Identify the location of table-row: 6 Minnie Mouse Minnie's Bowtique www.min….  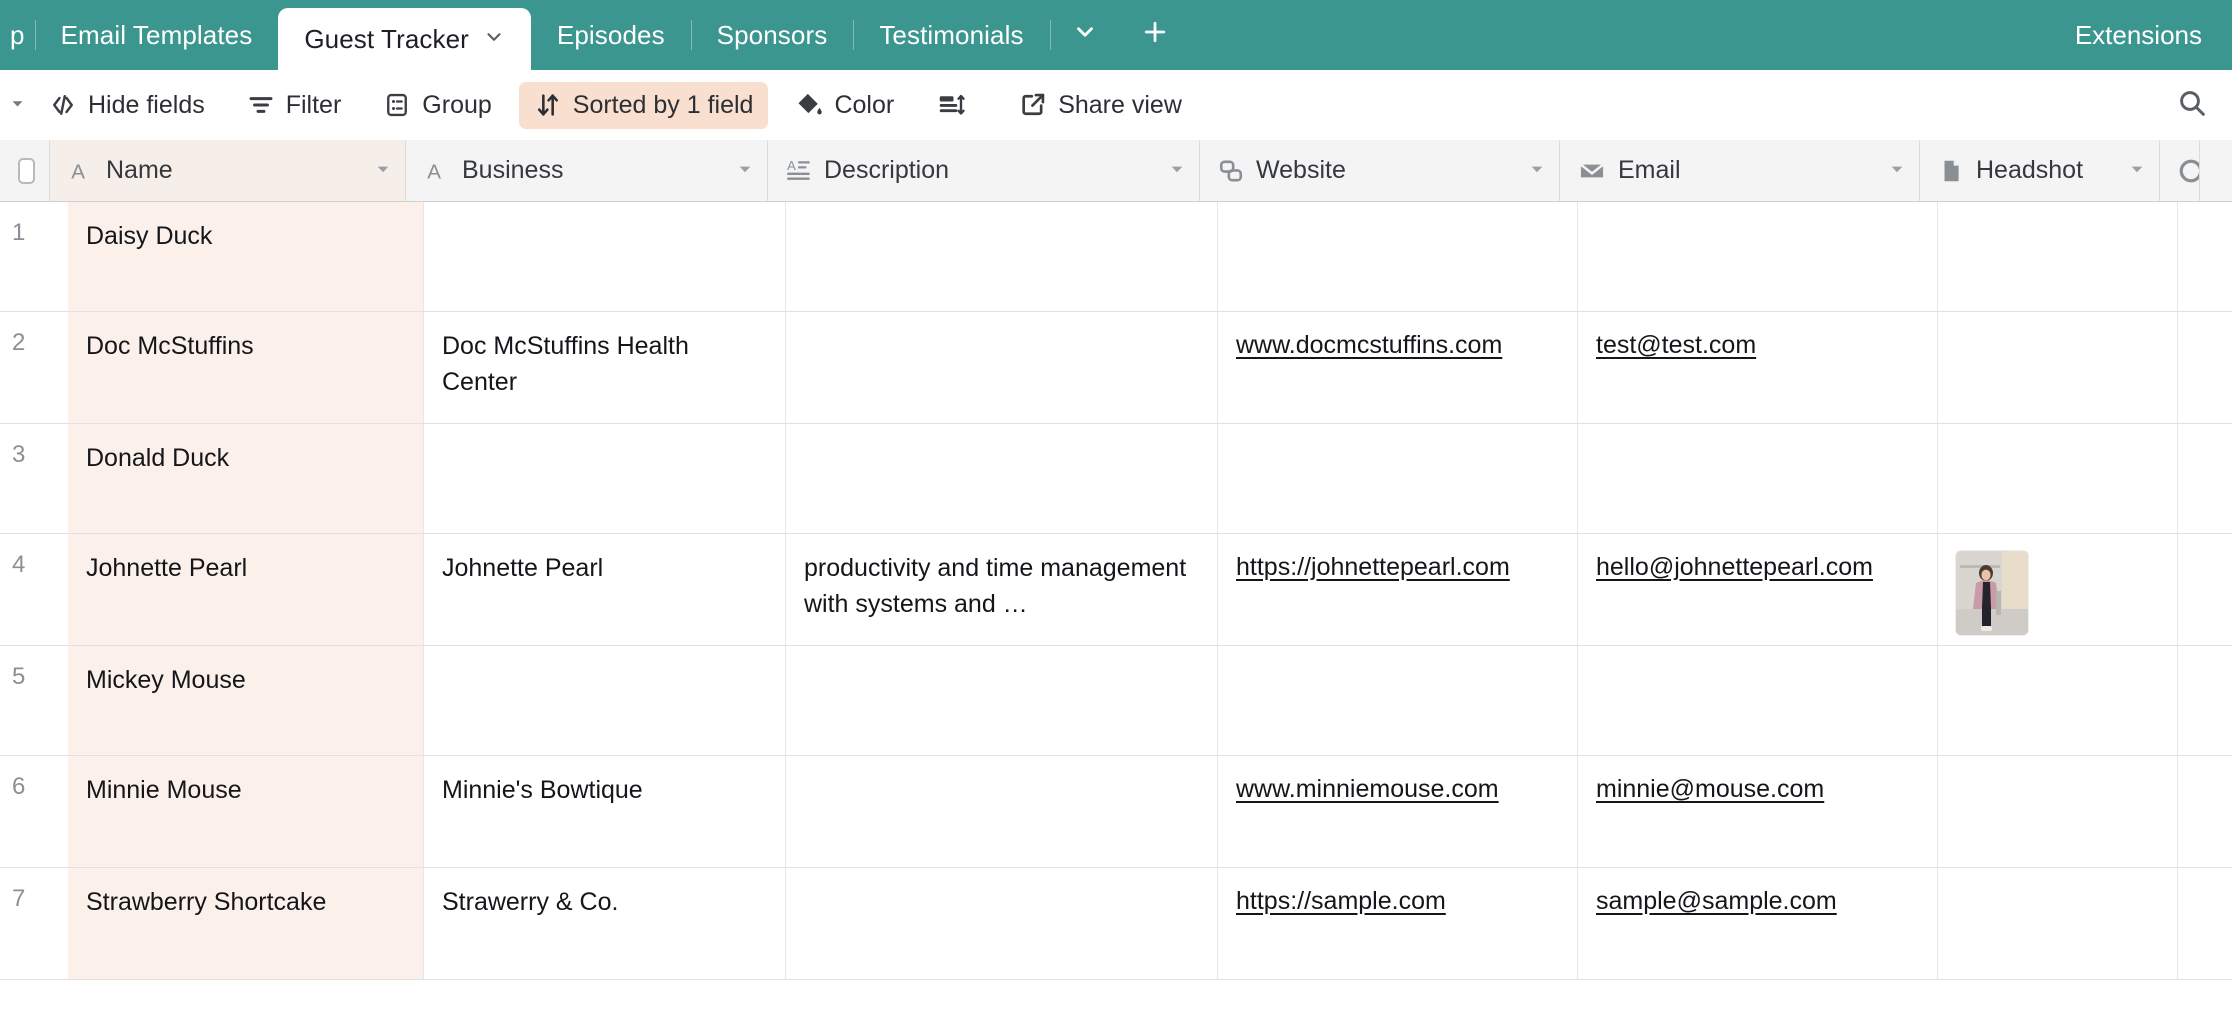
(1116, 812).